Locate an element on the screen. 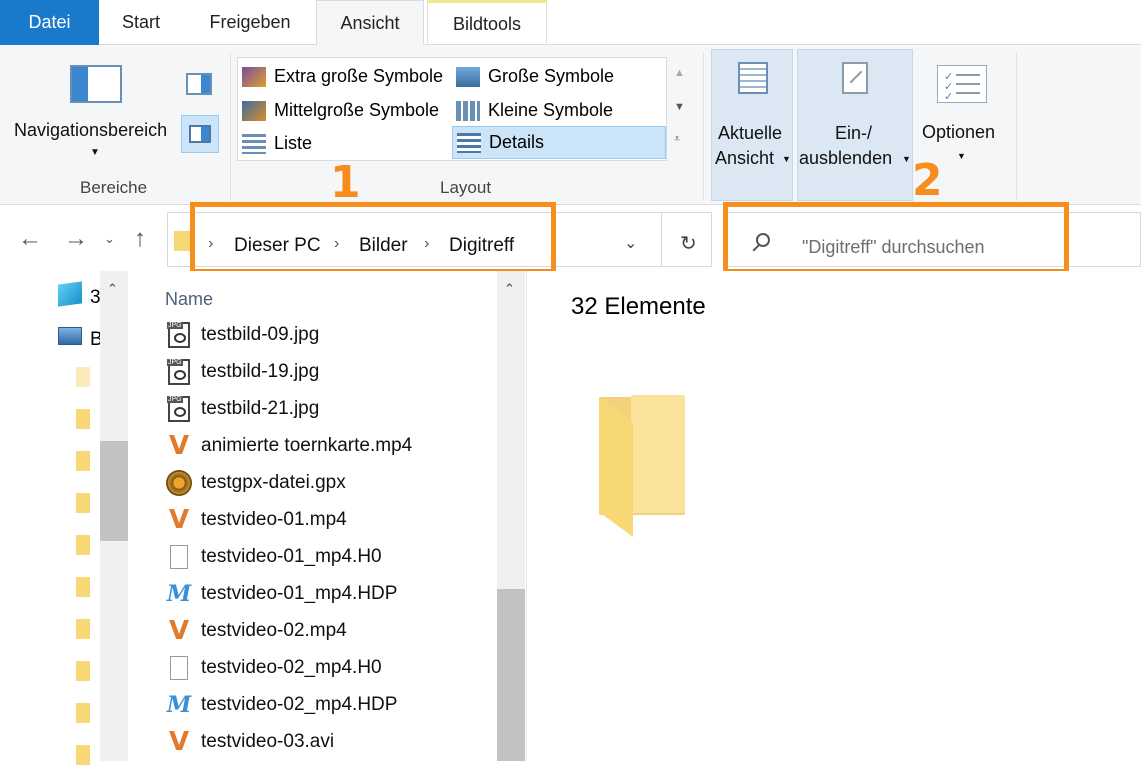 The width and height of the screenshot is (1141, 765). scroll-down-icon: ▼ is located at coordinates (679, 107).